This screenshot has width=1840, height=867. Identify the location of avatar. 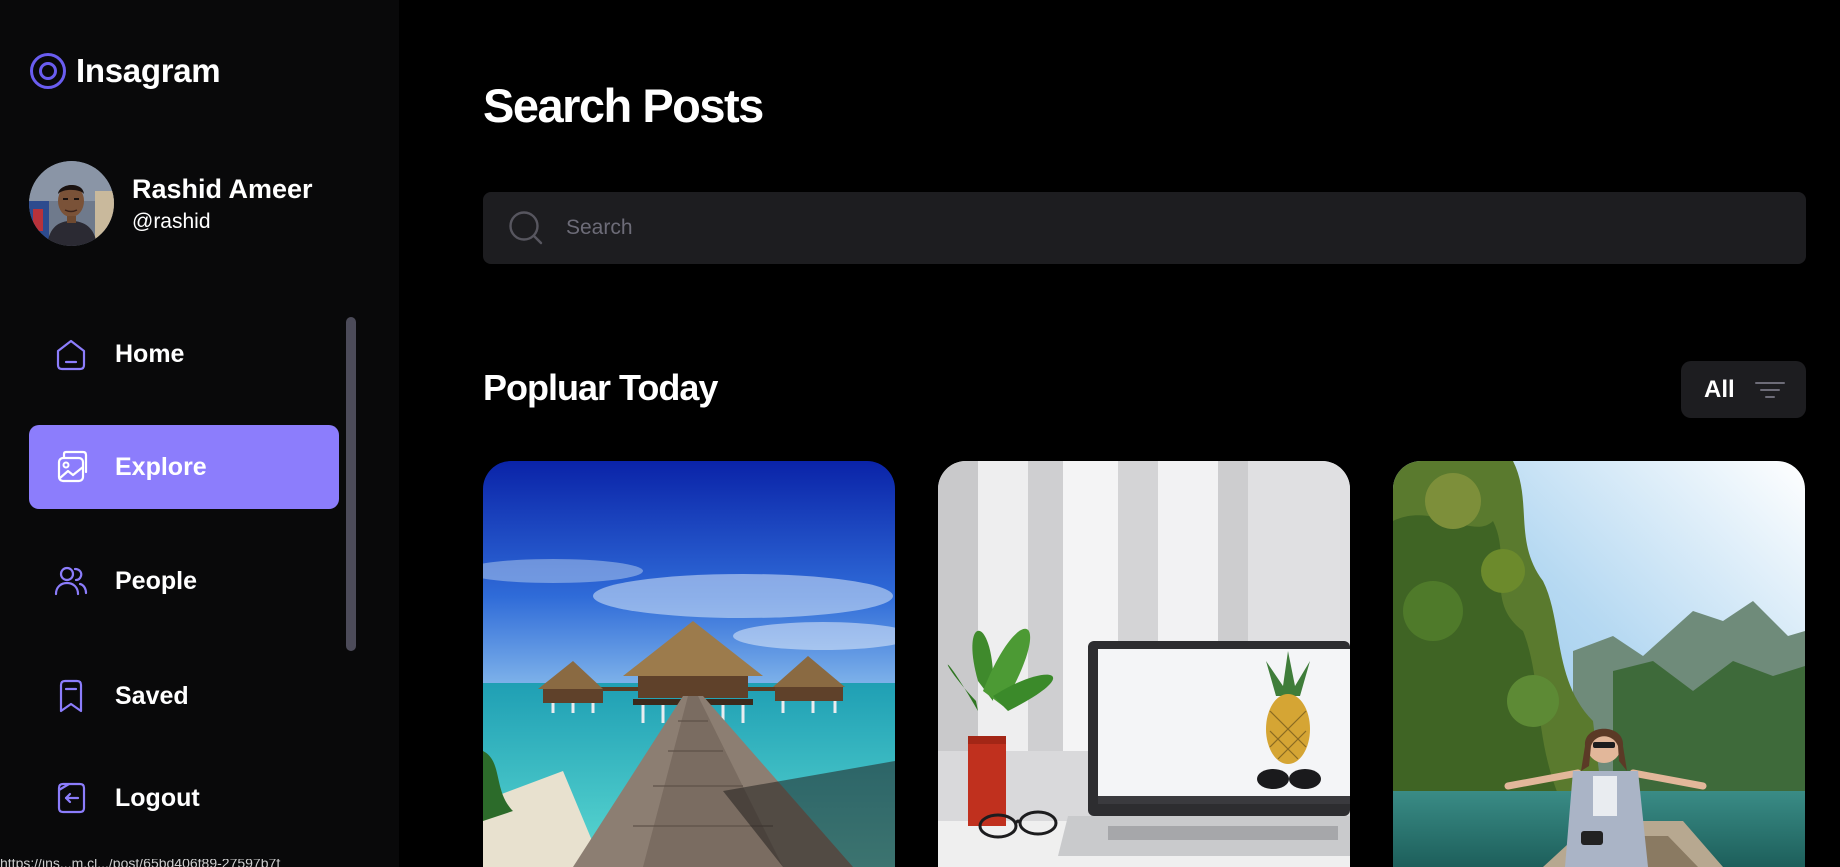
(71, 203).